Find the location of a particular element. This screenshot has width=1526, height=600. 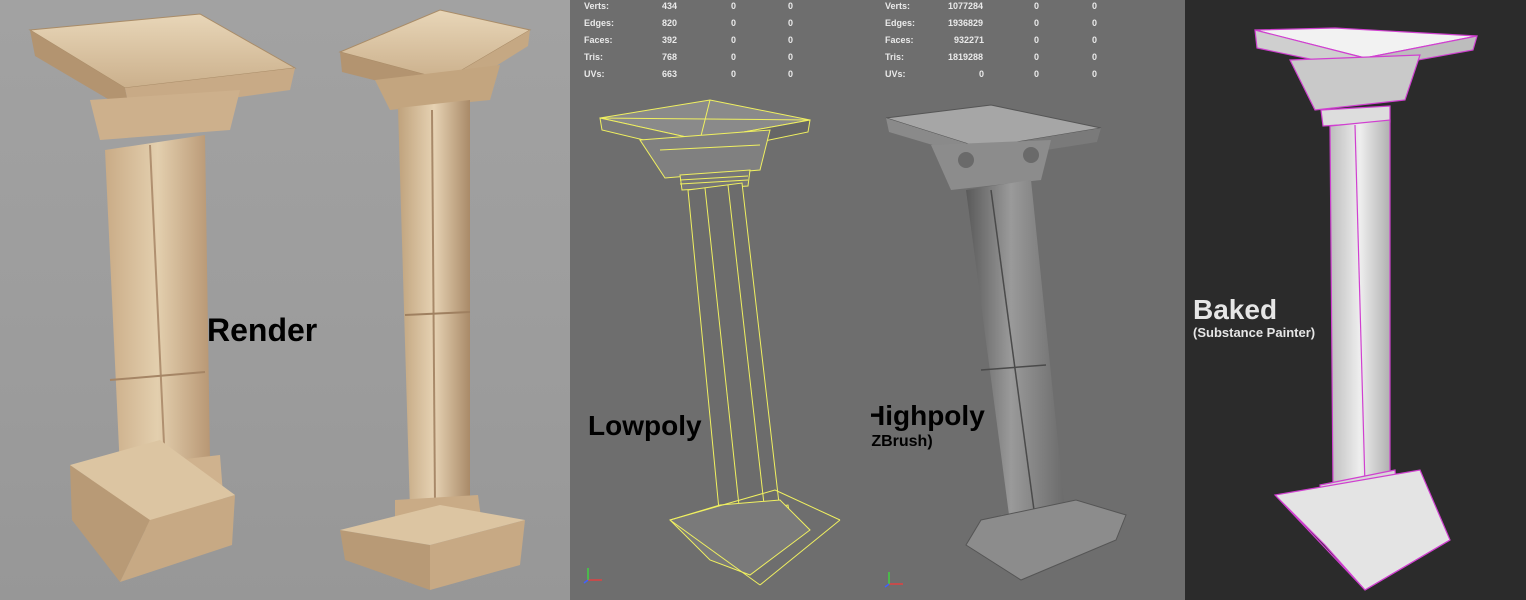

render-pillar-side is located at coordinates (435, 299).